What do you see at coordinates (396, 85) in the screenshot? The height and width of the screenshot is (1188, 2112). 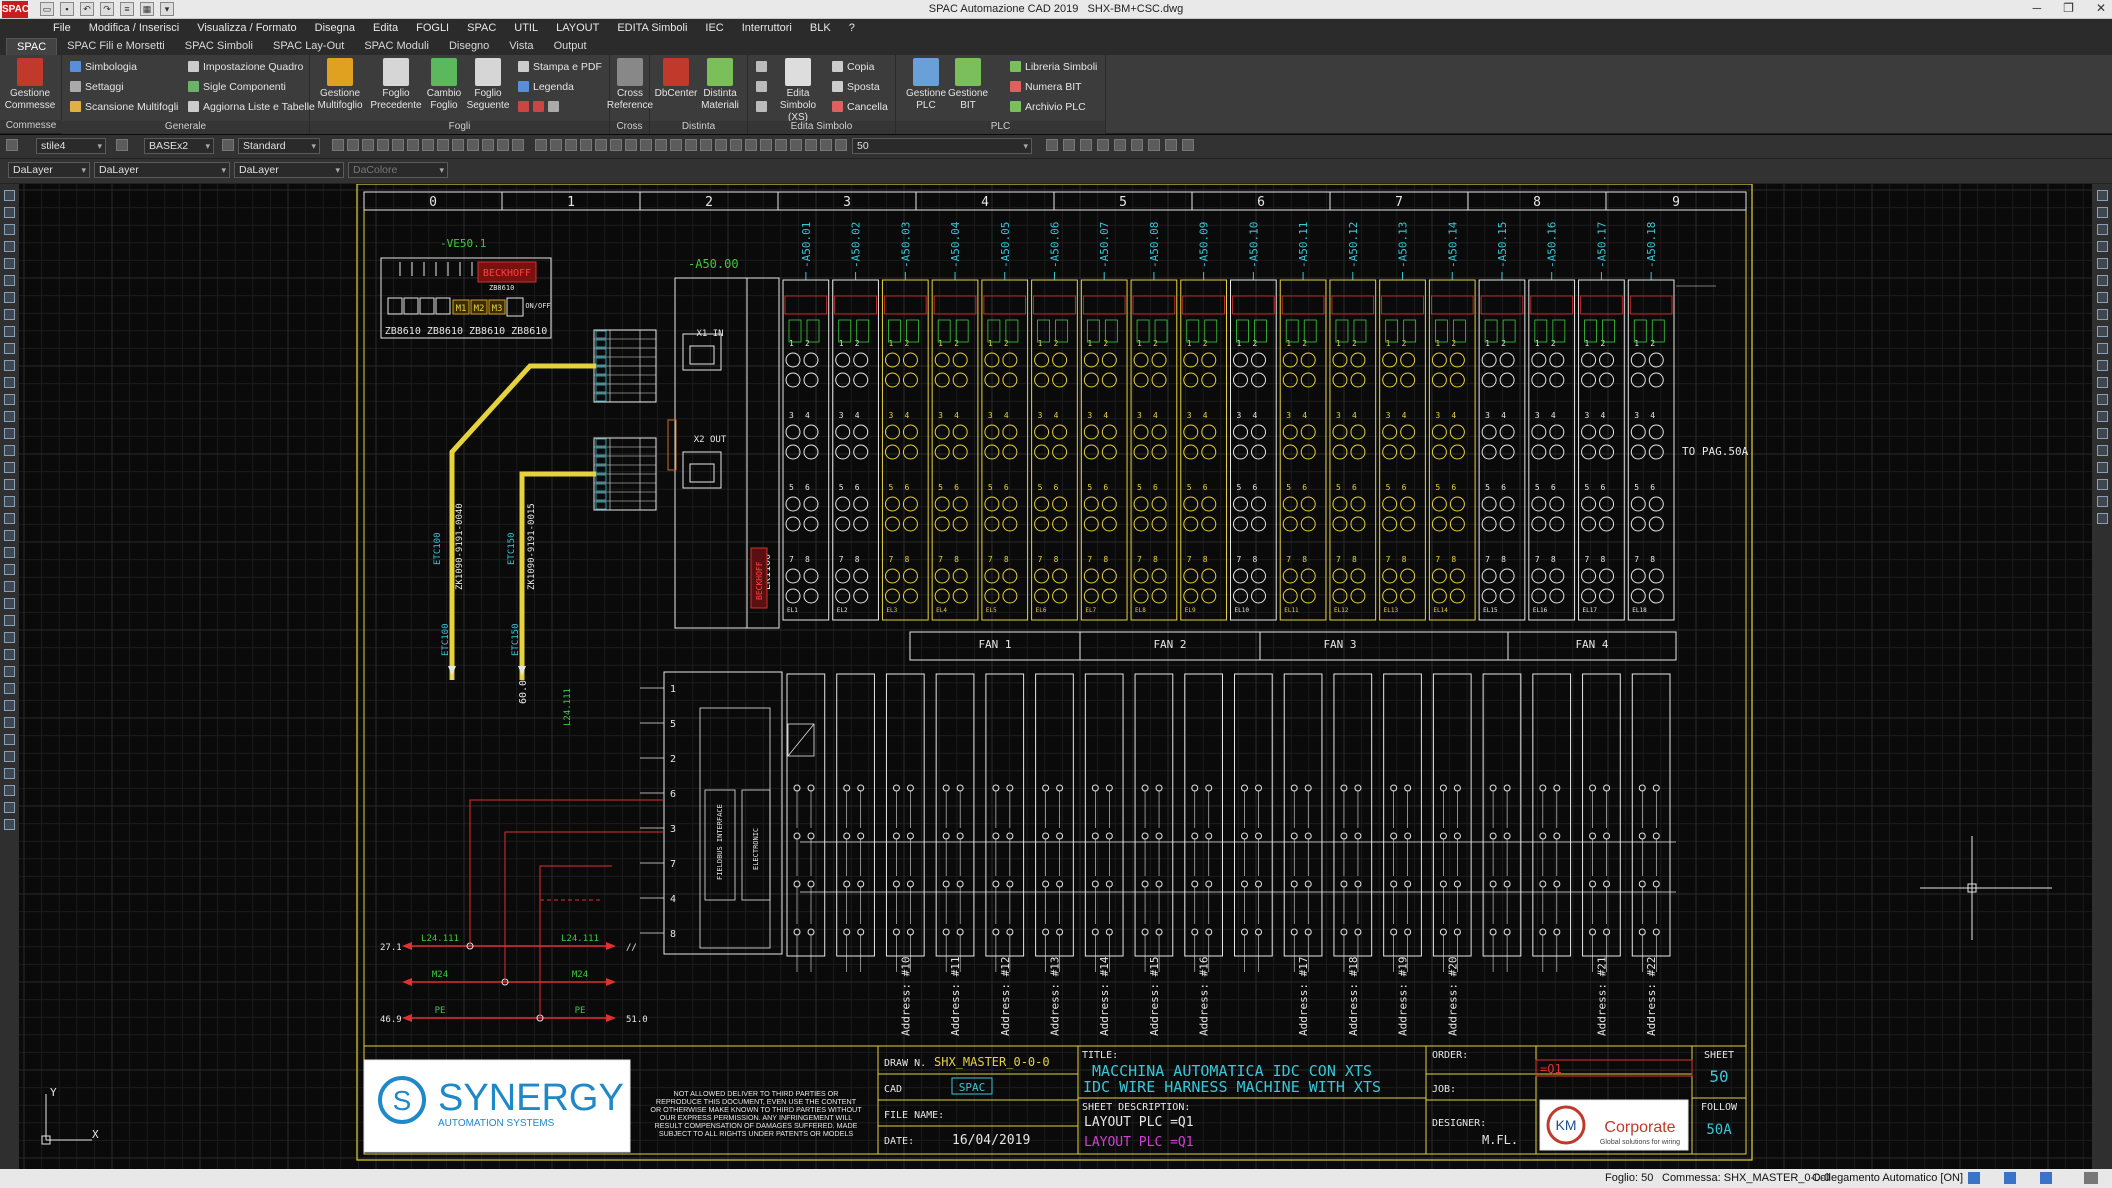 I see `foglio-precedente-button: Foglio Precedente` at bounding box center [396, 85].